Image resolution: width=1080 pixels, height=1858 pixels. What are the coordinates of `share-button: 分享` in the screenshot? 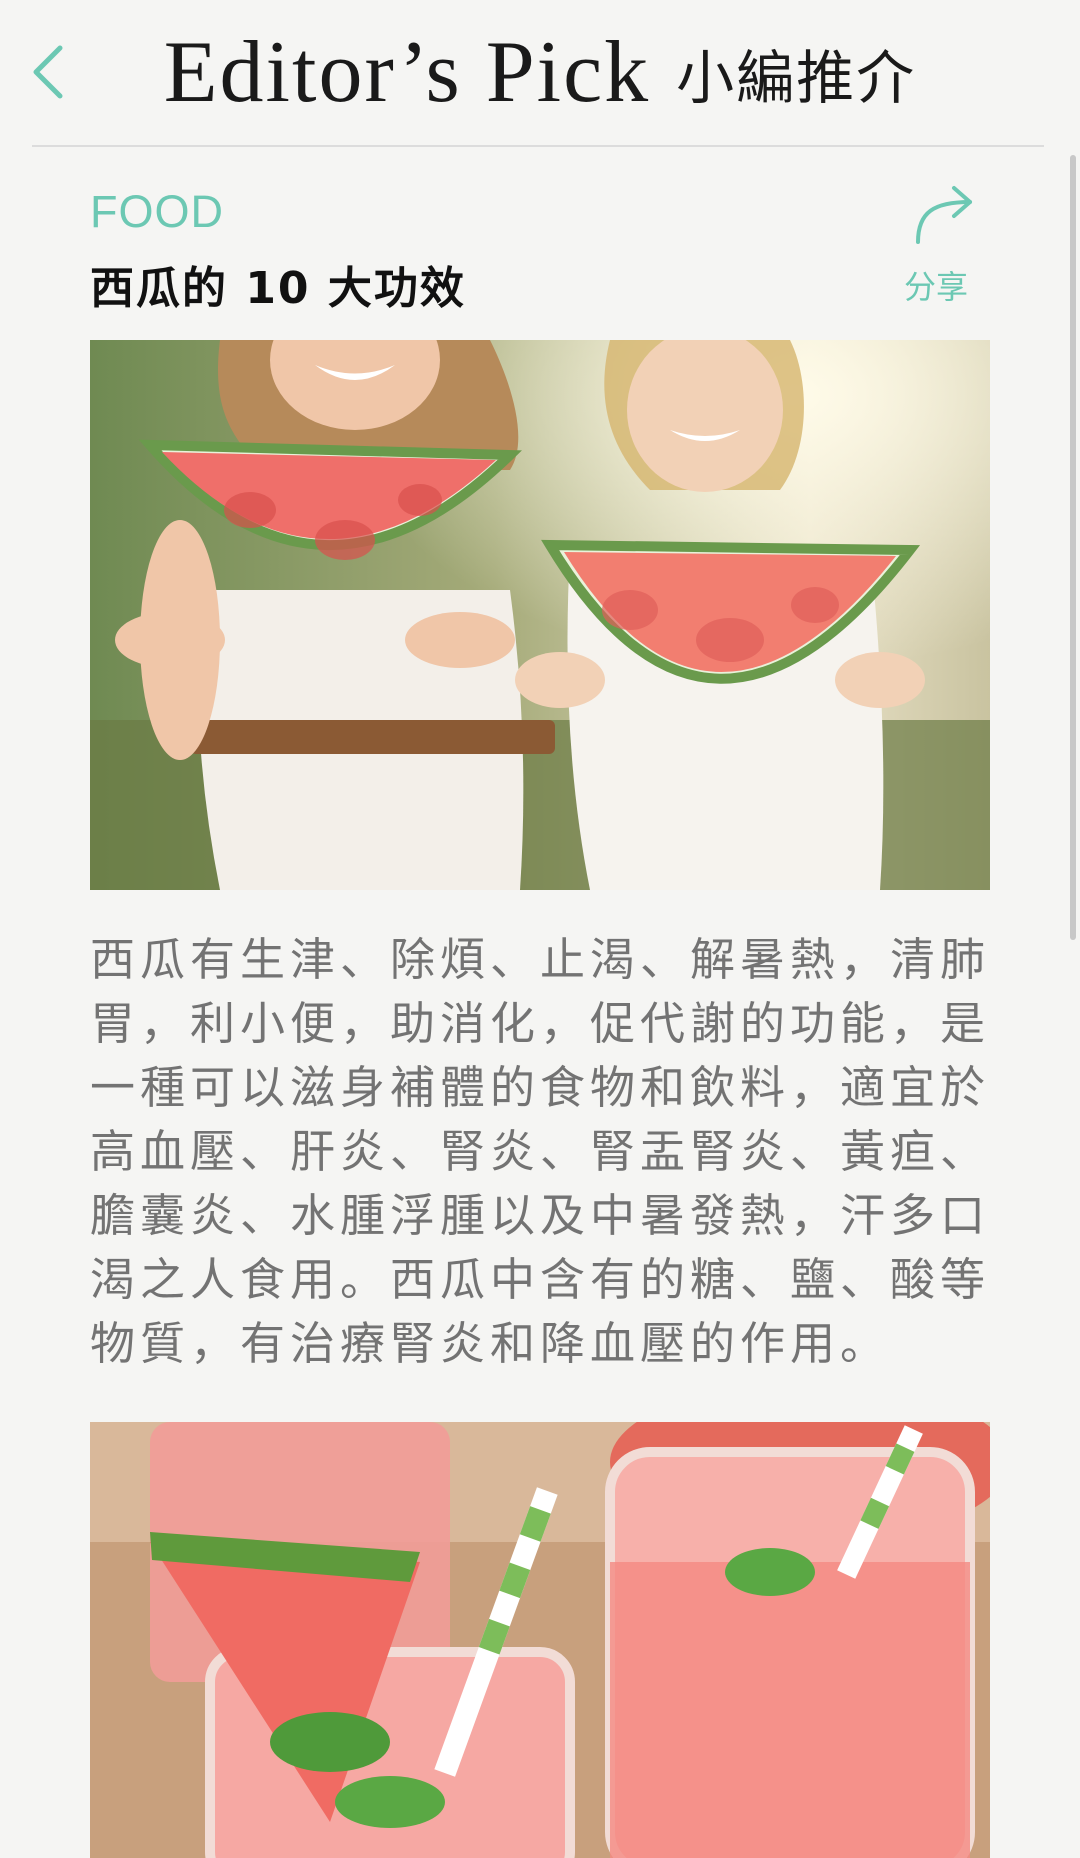 It's located at (946, 245).